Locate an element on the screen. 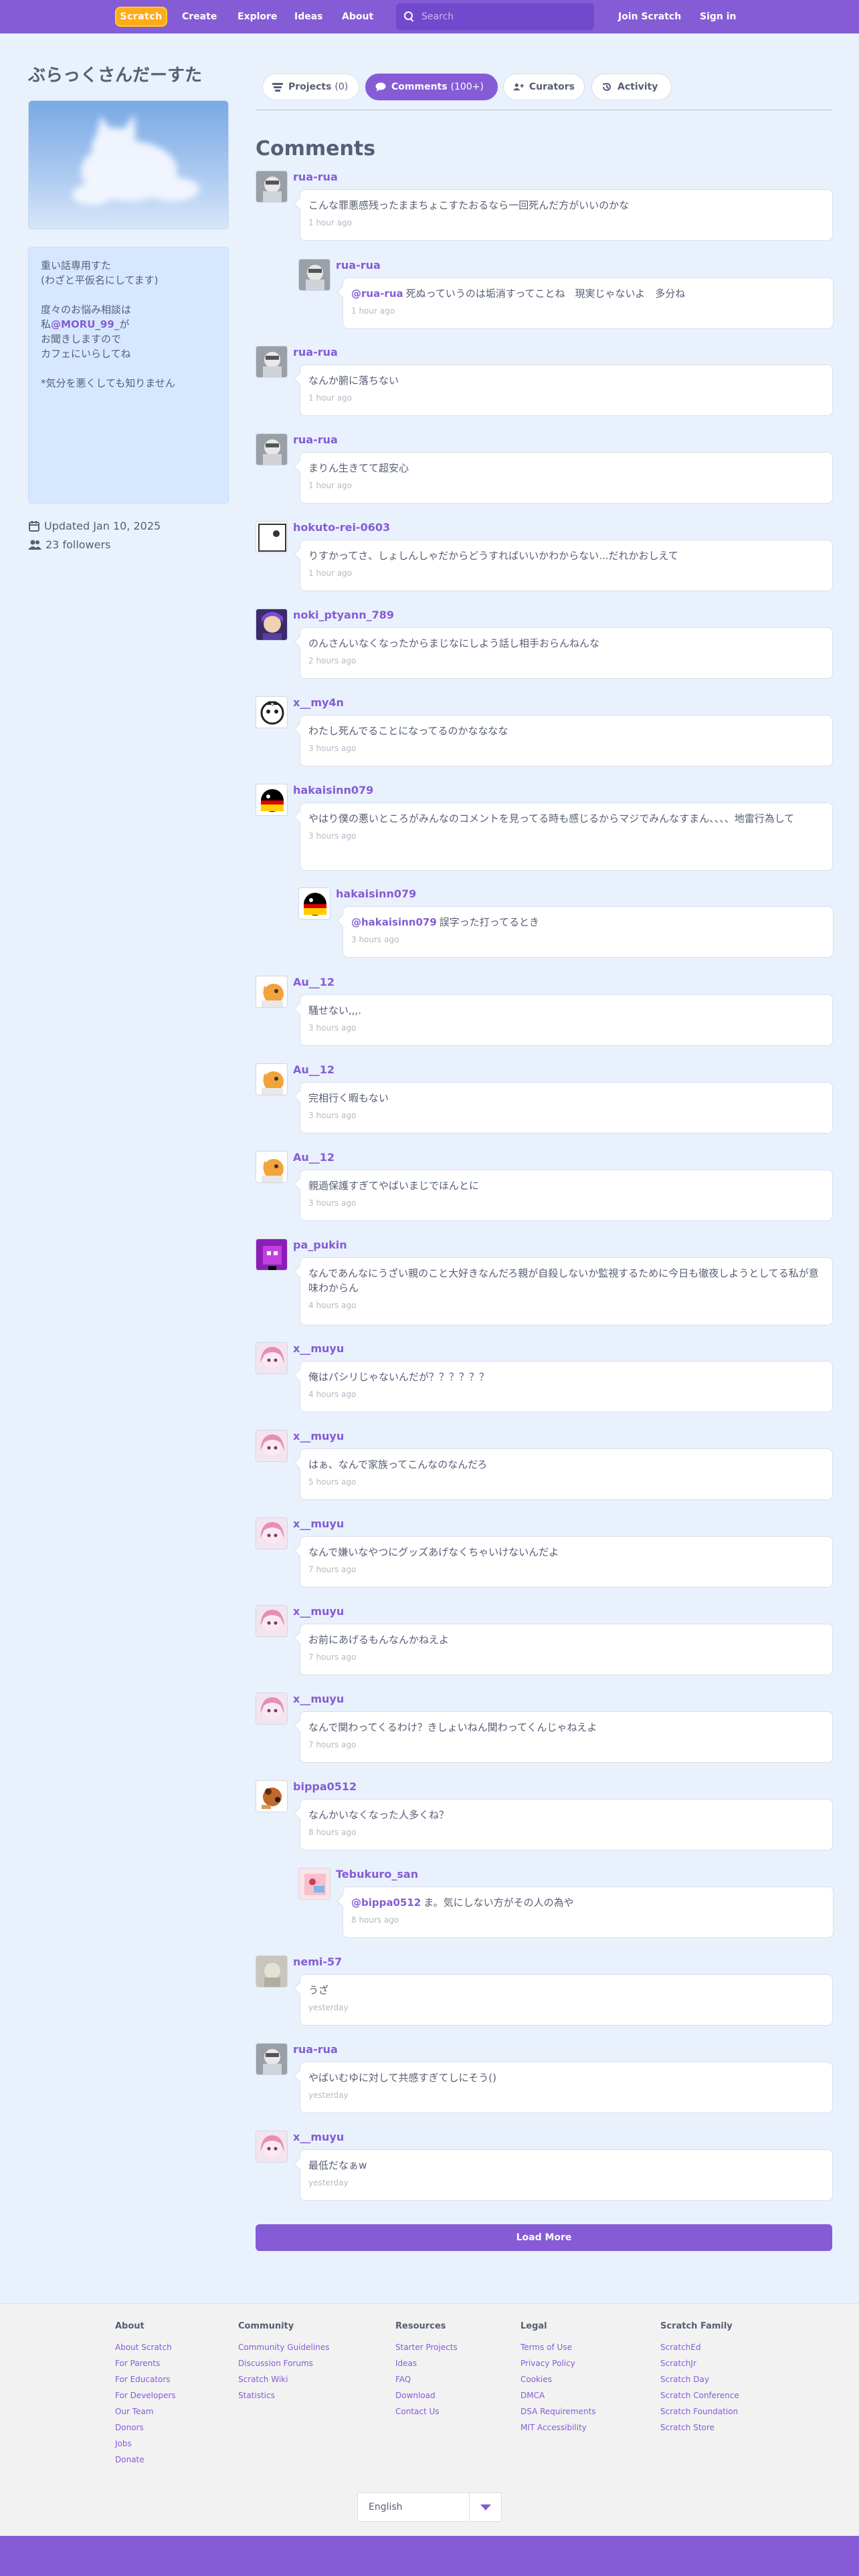  nav-about: About is located at coordinates (357, 16).